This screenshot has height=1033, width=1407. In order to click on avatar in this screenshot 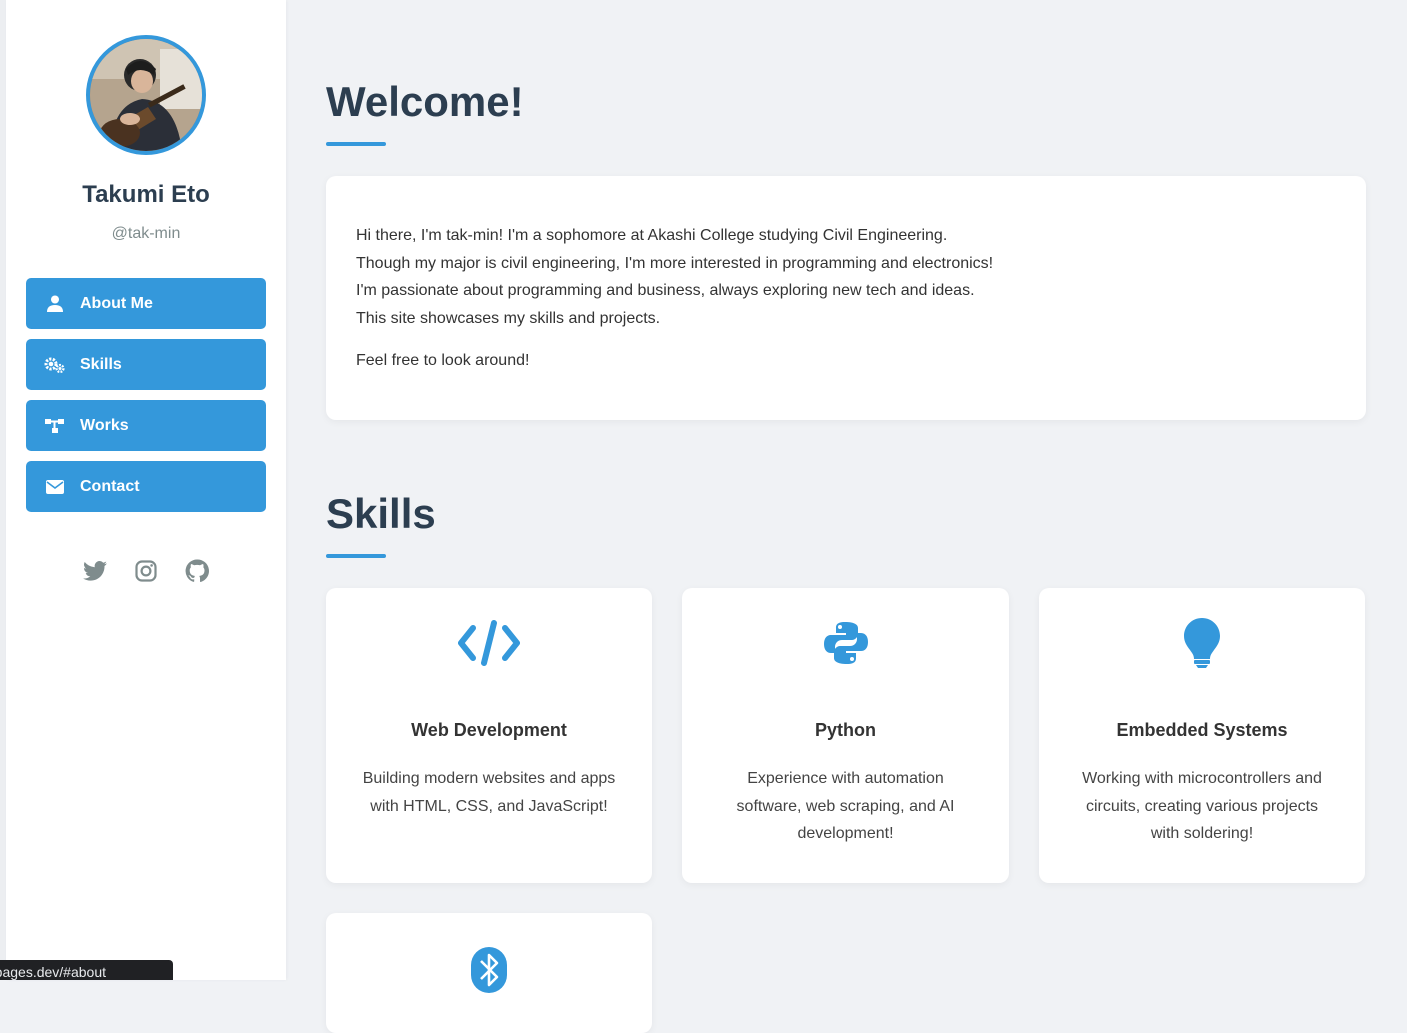, I will do `click(146, 95)`.